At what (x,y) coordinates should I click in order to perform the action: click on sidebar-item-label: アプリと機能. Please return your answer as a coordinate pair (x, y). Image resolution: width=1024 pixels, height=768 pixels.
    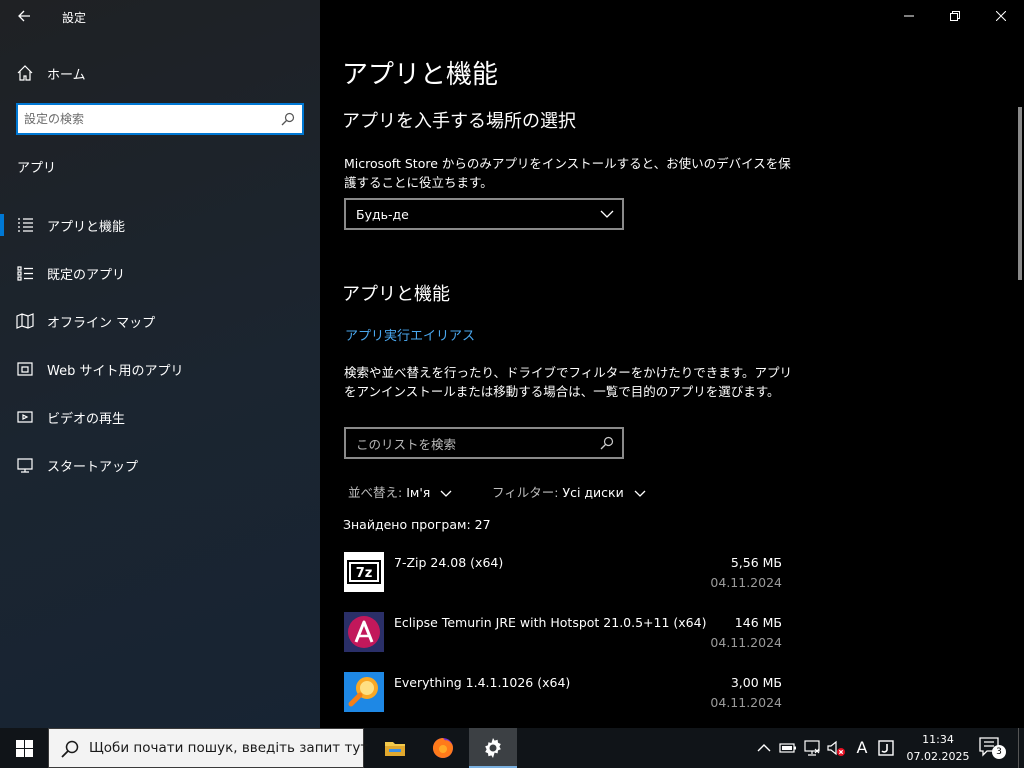
    Looking at the image, I should click on (86, 227).